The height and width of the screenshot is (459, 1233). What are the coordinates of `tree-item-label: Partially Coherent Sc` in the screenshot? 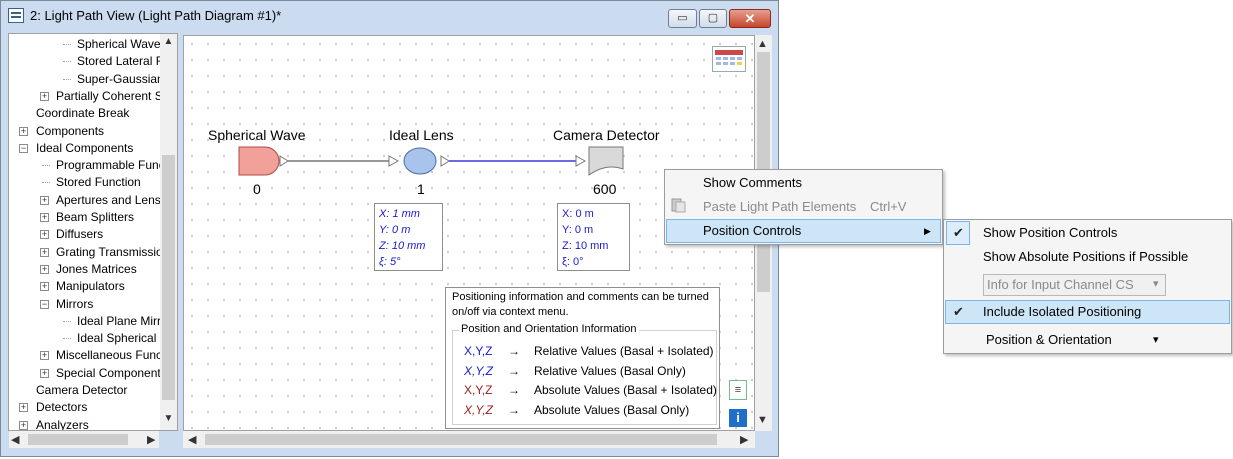 It's located at (112, 95).